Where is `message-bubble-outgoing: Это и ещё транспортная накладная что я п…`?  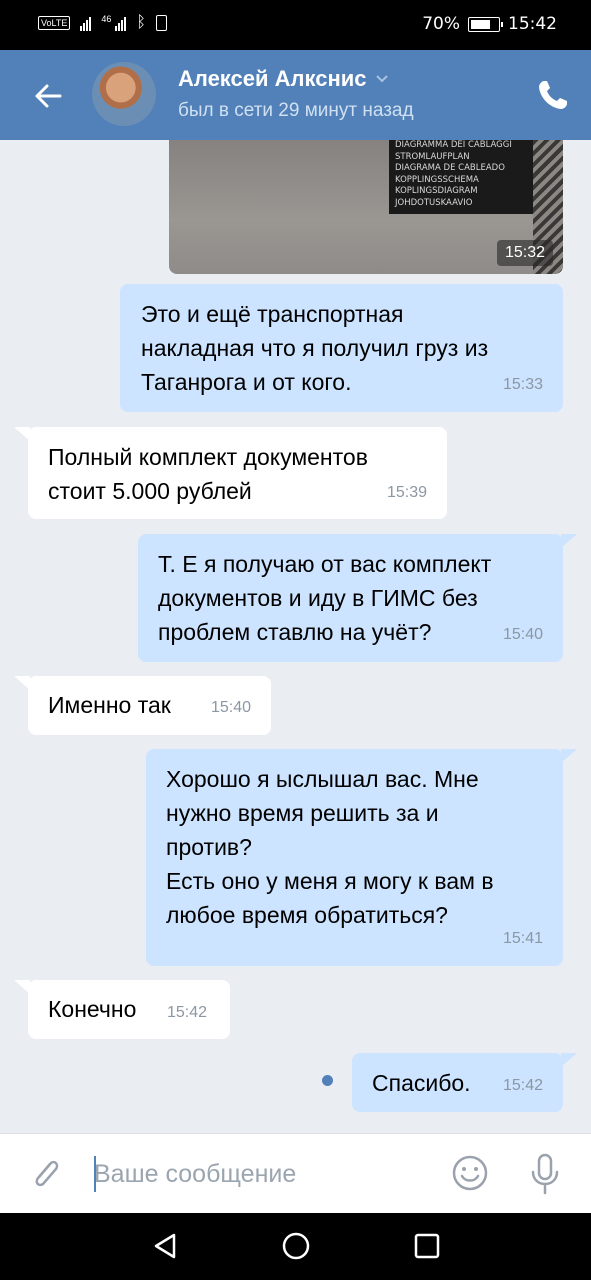 message-bubble-outgoing: Это и ещё транспортная накладная что я п… is located at coordinates (341, 348).